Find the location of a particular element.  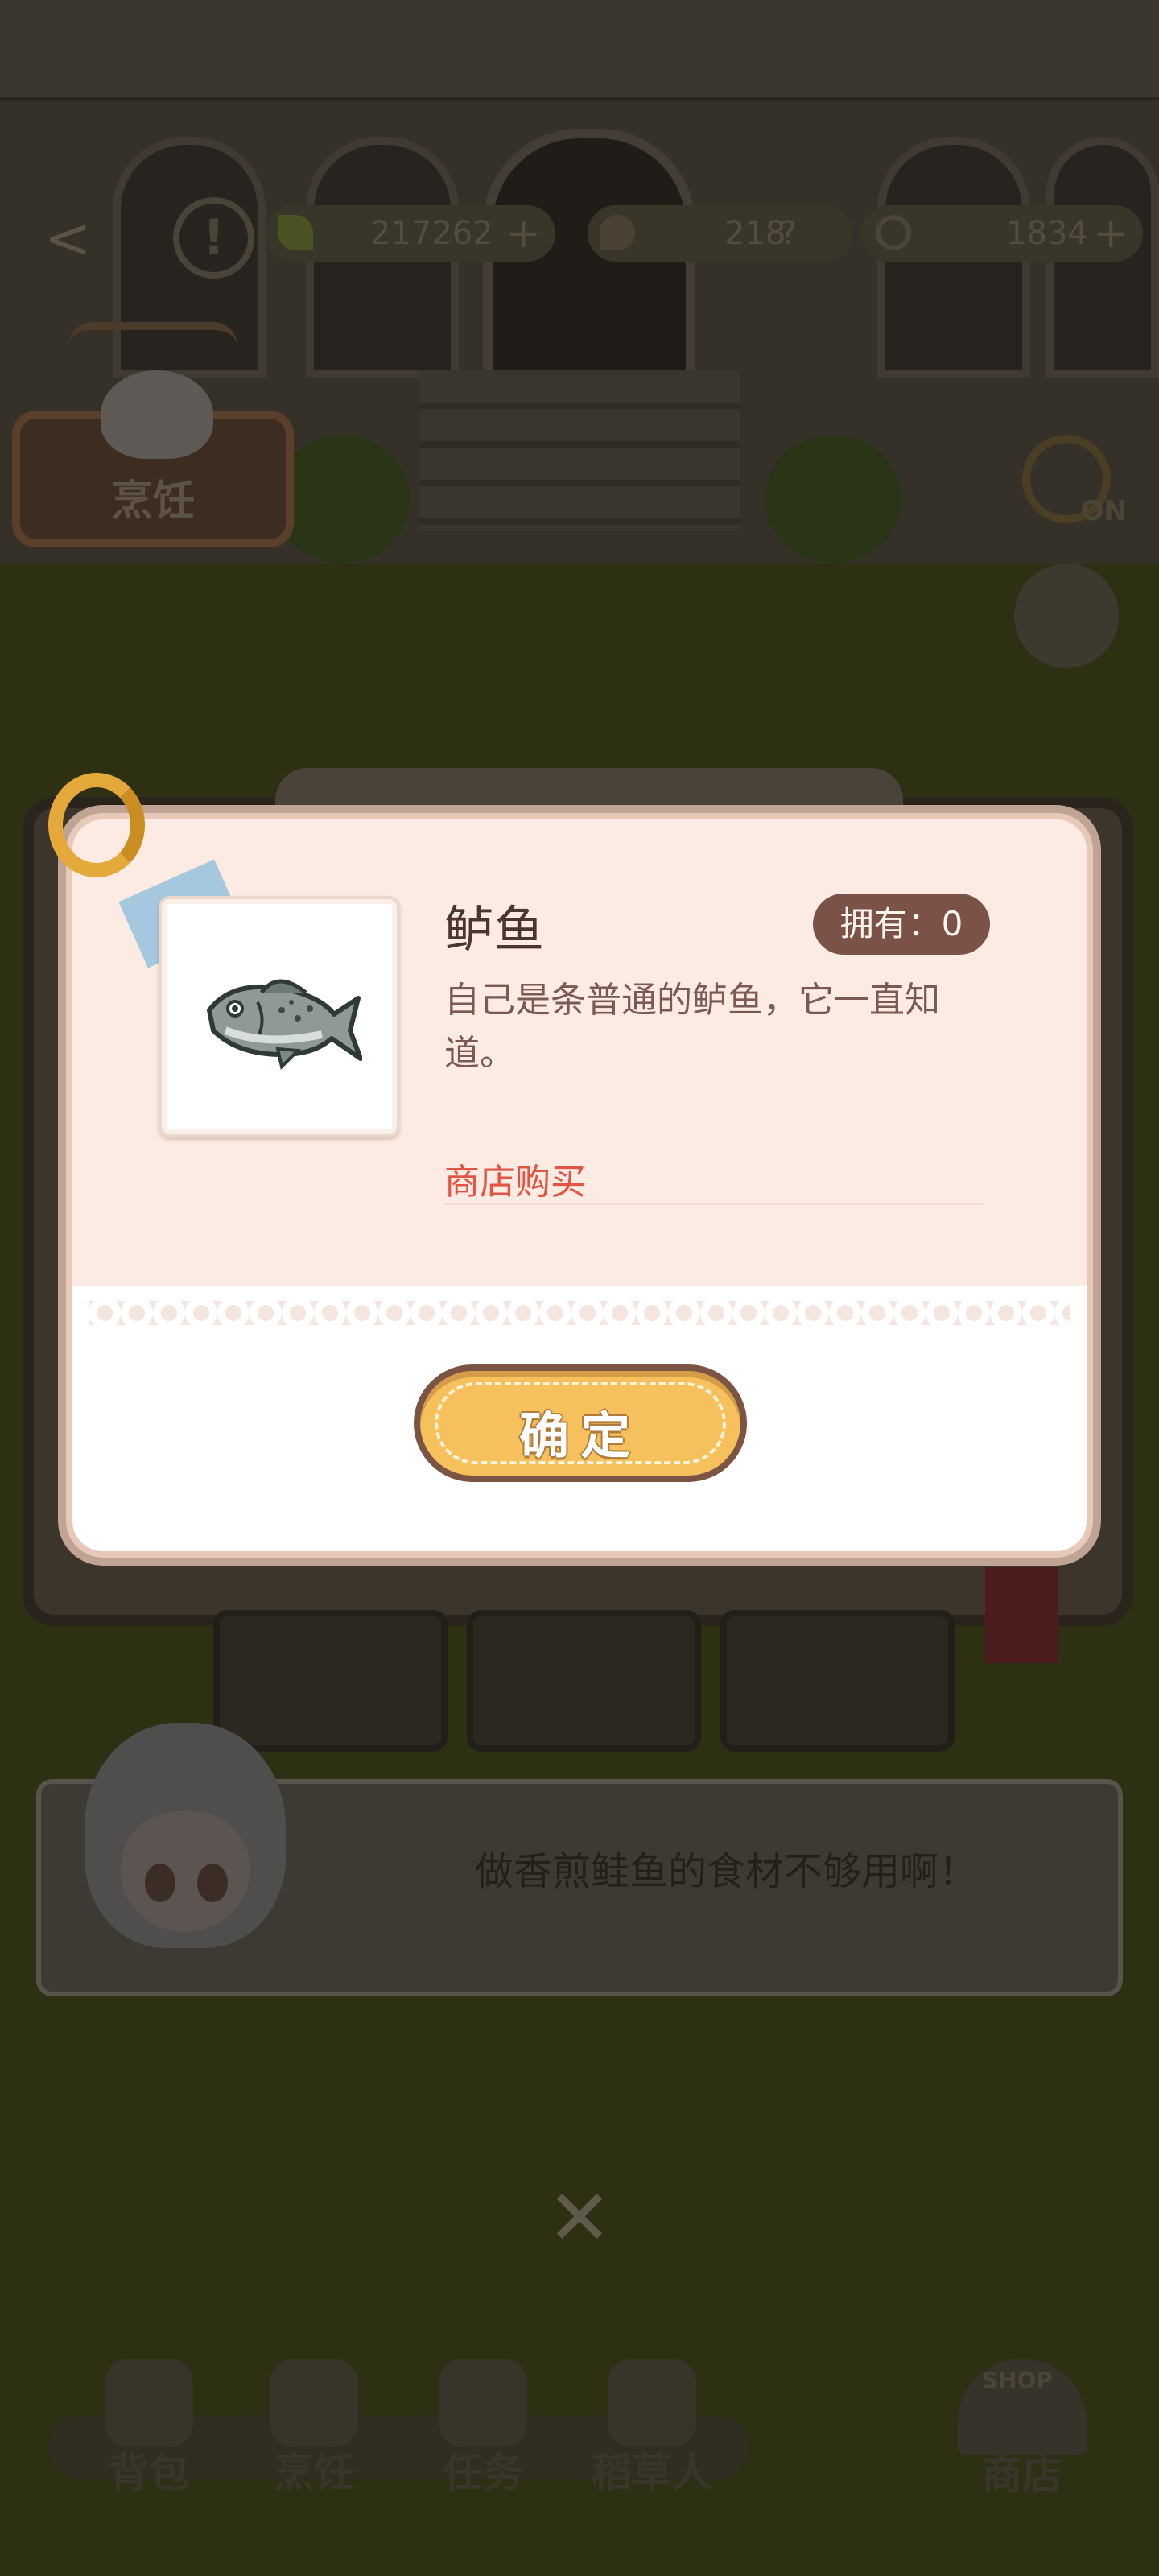

leaf-icon is located at coordinates (295, 232).